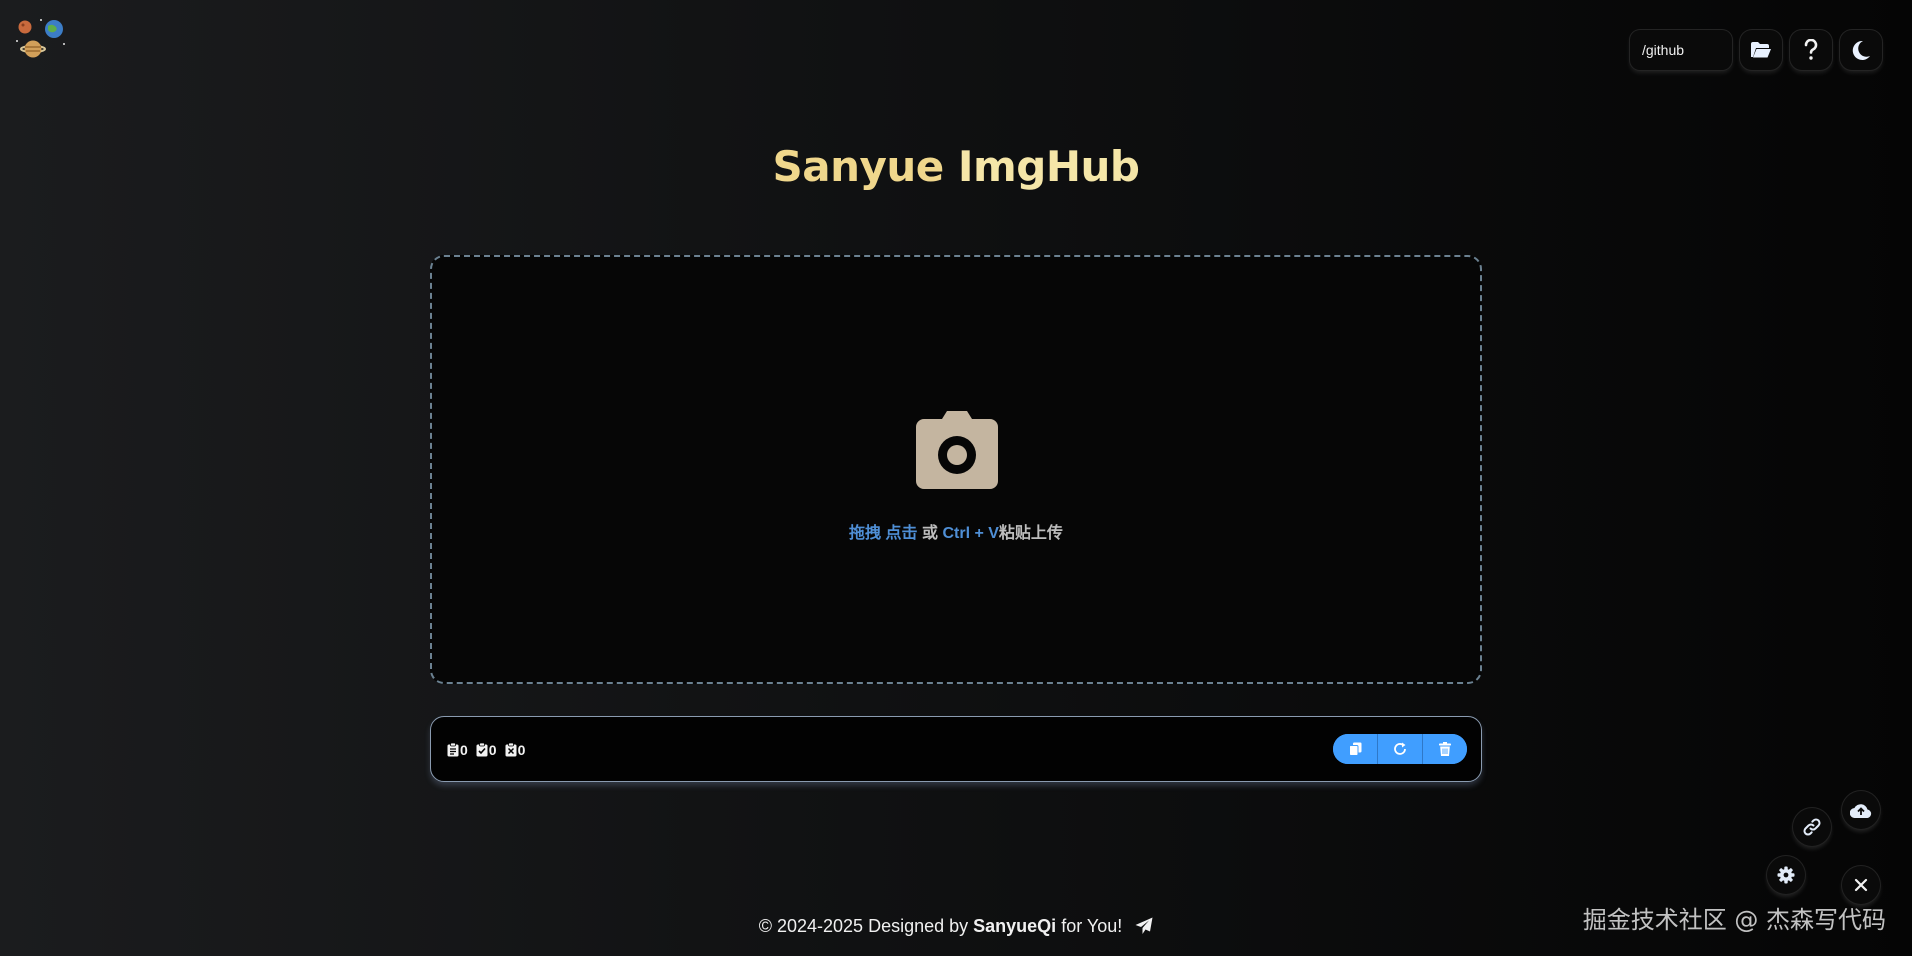 Image resolution: width=1912 pixels, height=956 pixels. I want to click on copy-icon, so click(1354, 749).